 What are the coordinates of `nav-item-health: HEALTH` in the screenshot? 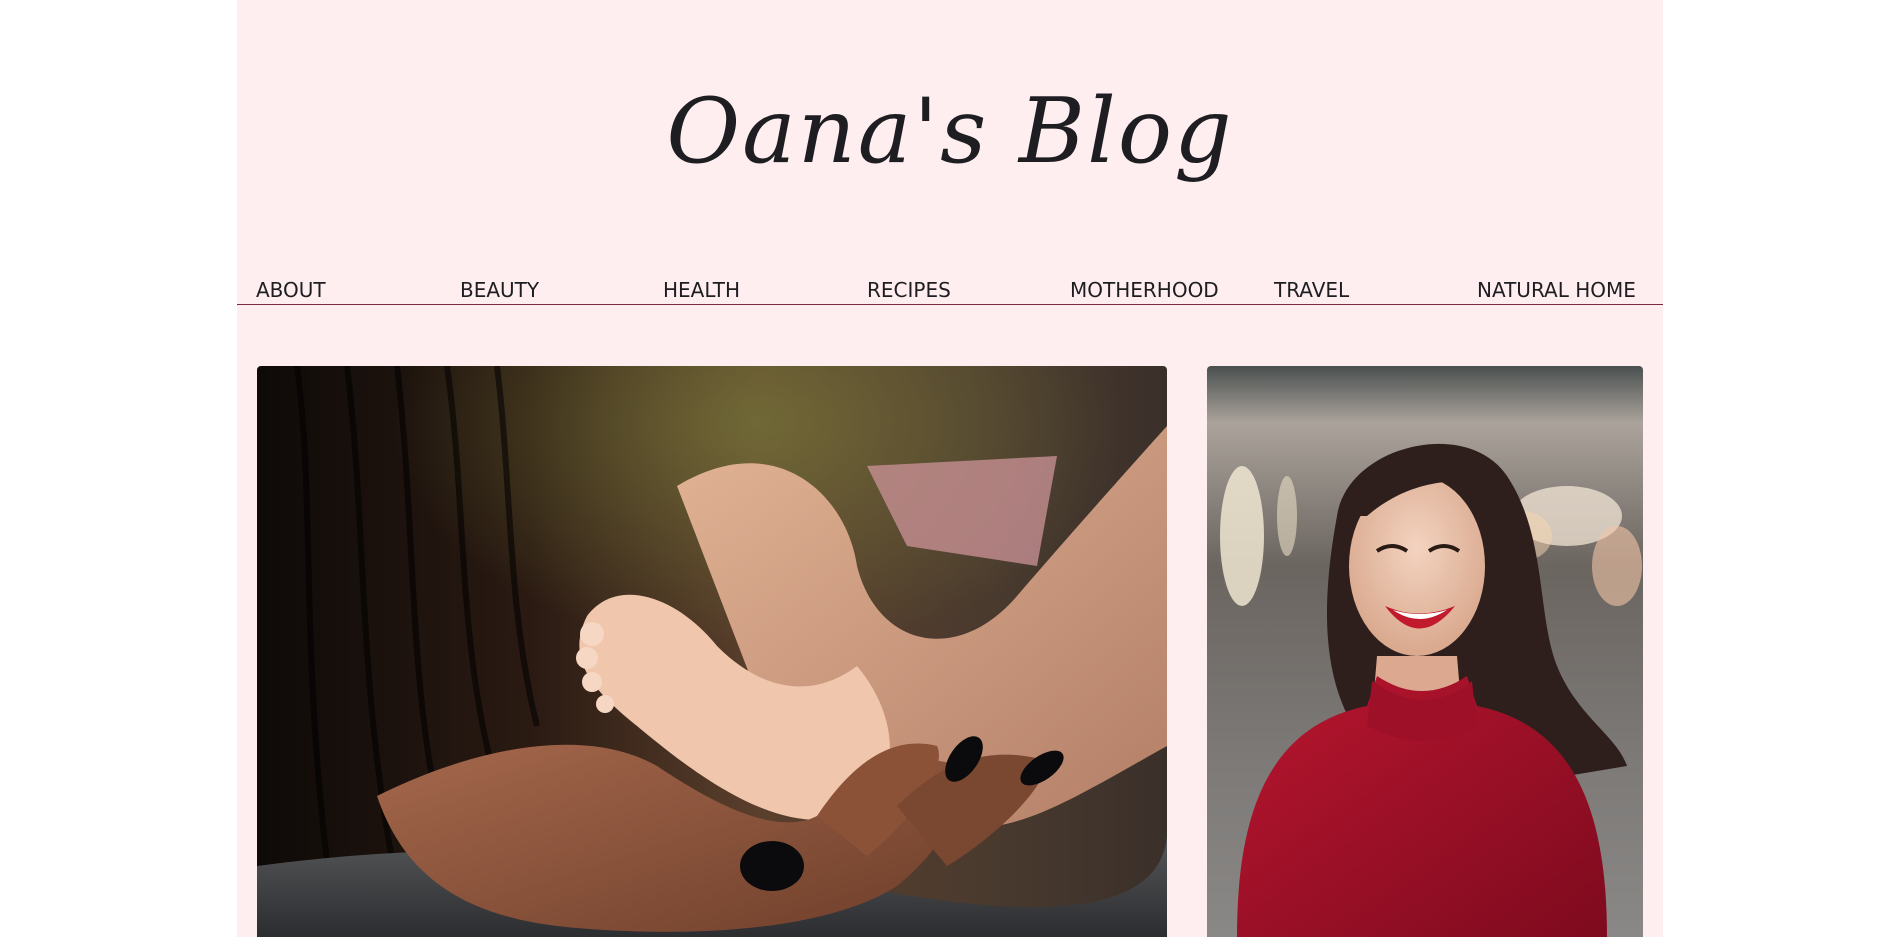 It's located at (701, 290).